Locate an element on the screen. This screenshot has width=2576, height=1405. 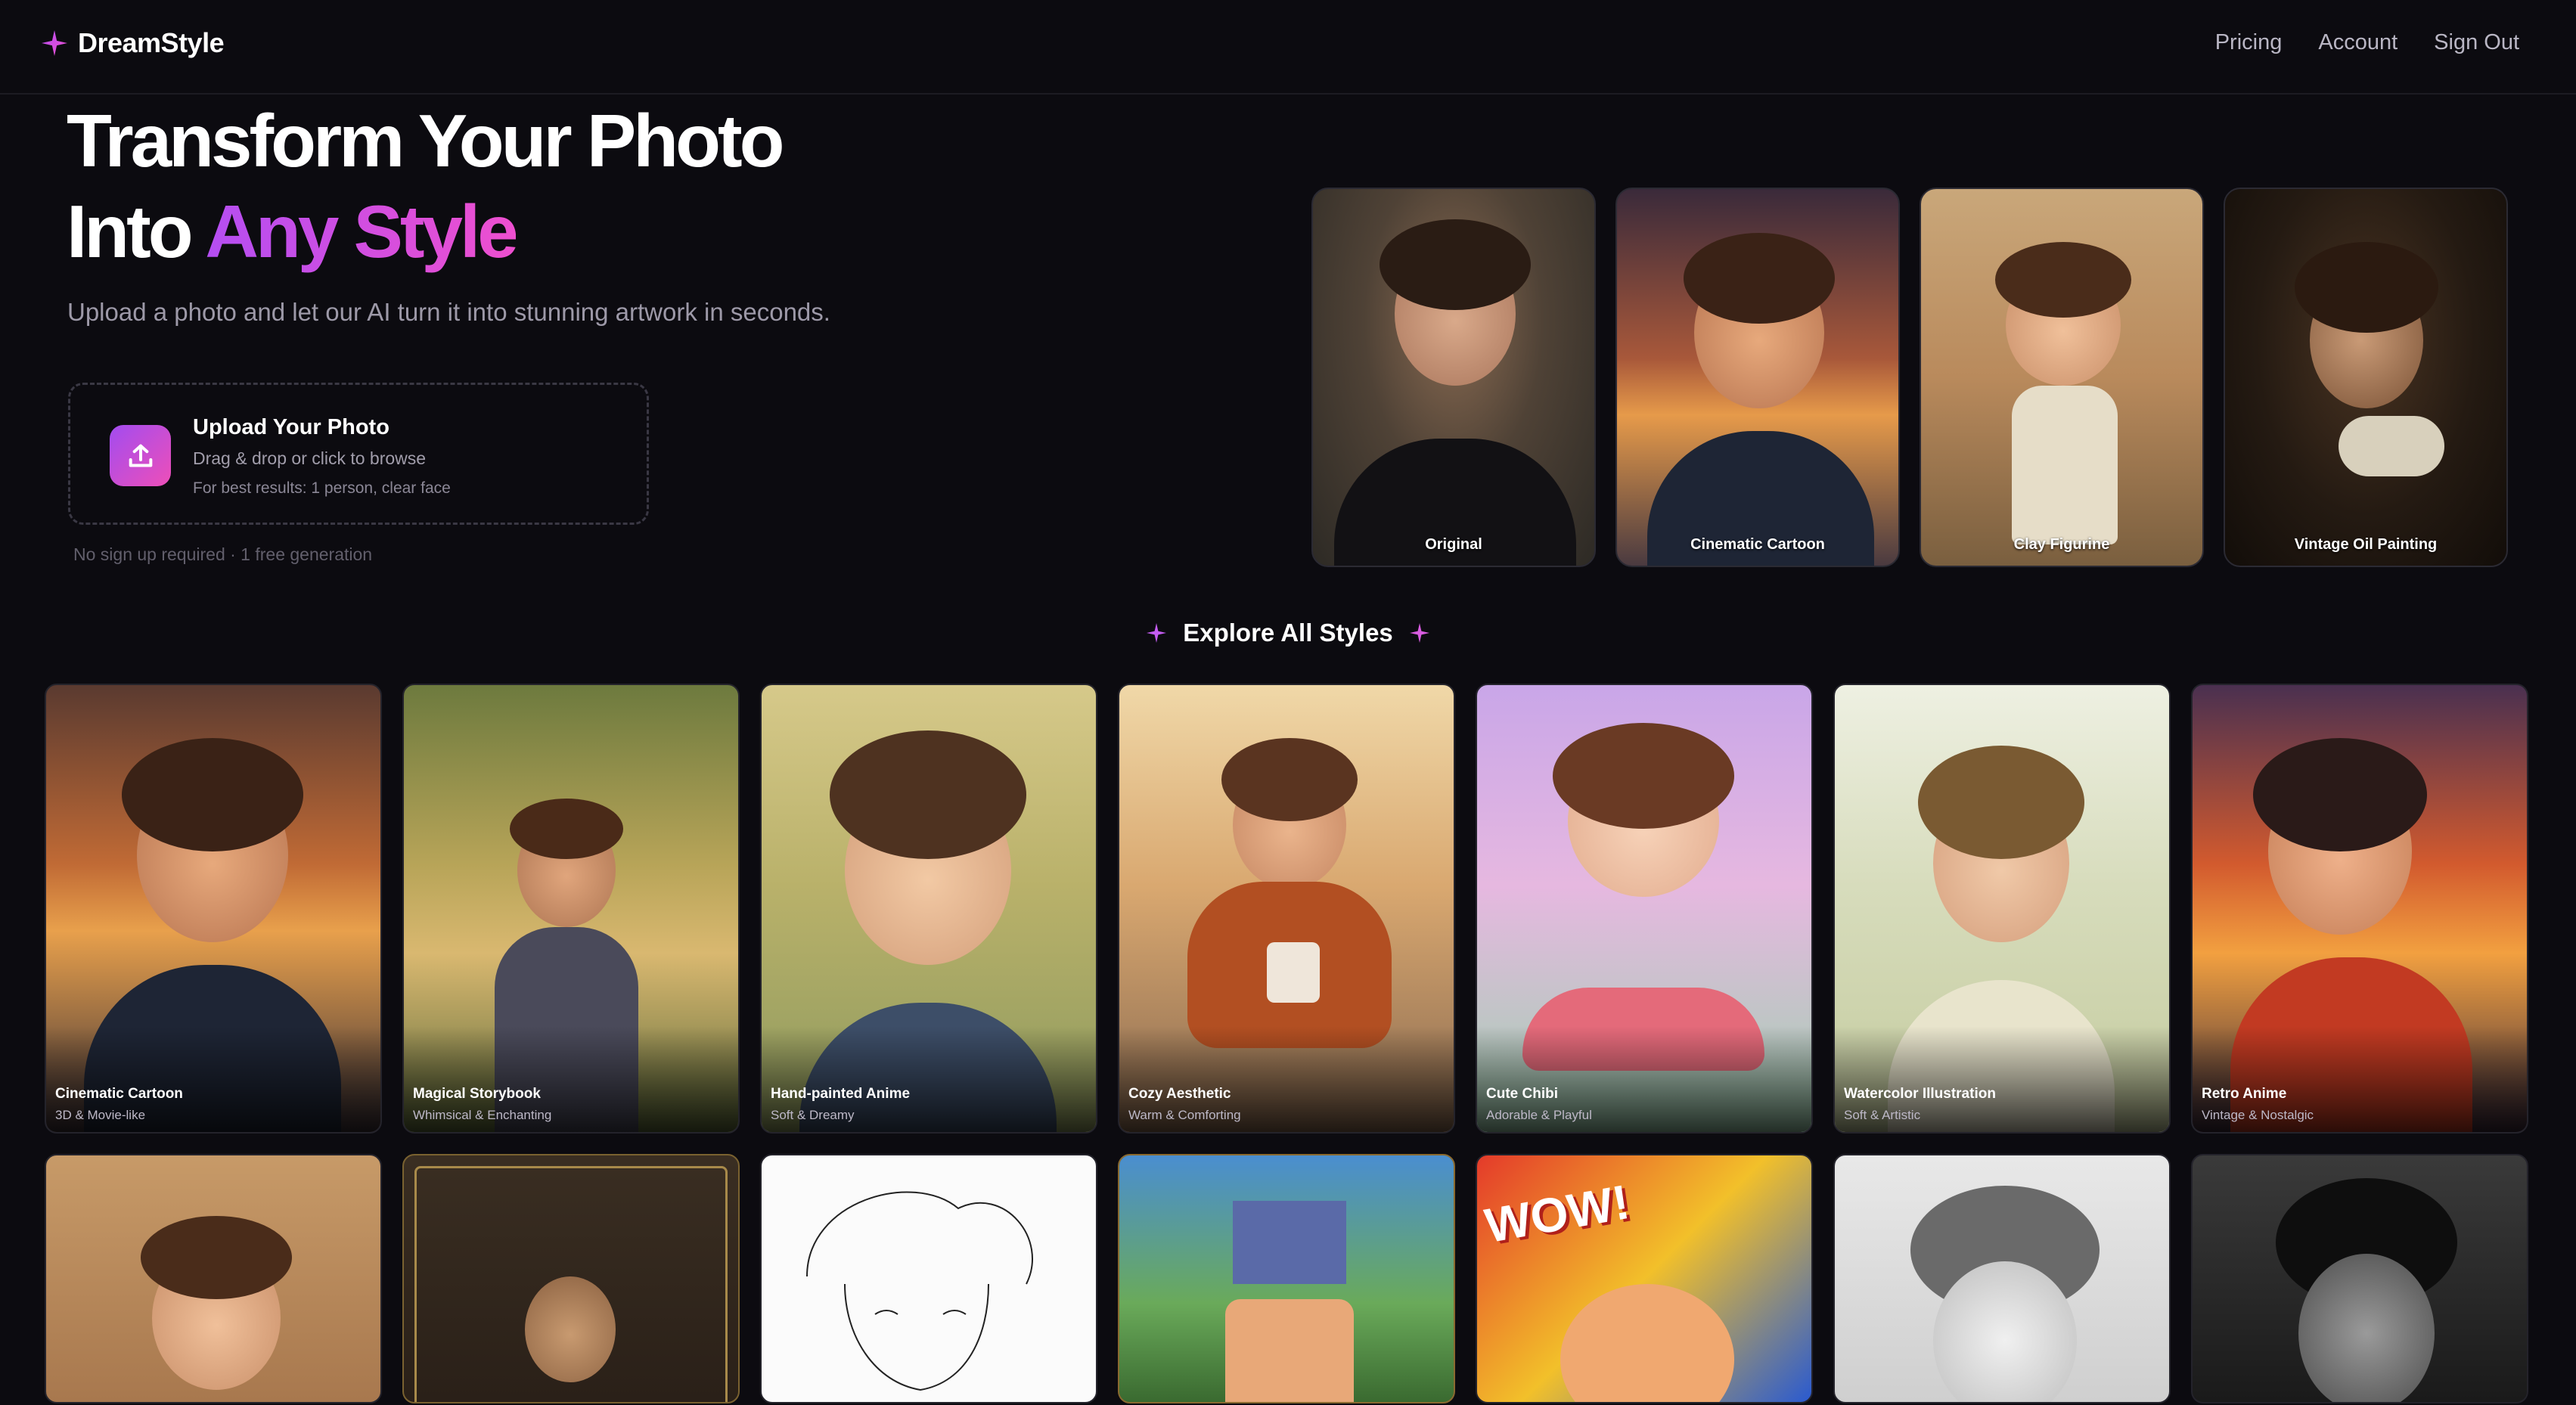
preview-card-clay-figurine: Clay Figurine is located at coordinates (2062, 377).